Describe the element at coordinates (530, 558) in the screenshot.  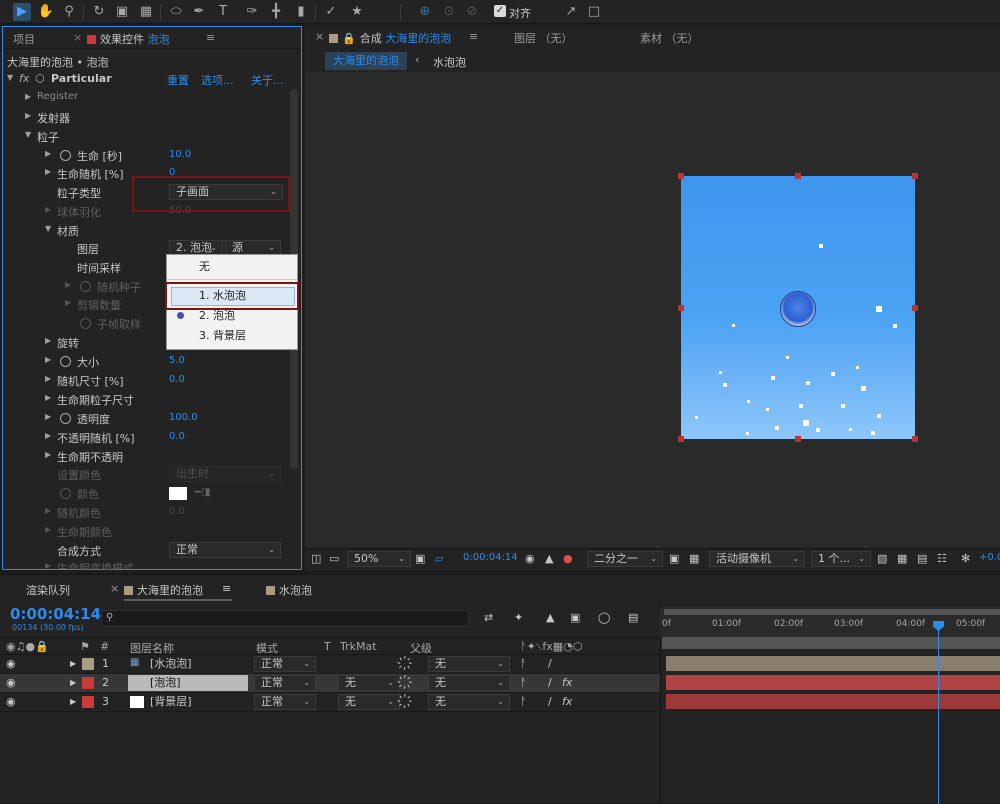
I see `snapshot-icon: ◉` at that location.